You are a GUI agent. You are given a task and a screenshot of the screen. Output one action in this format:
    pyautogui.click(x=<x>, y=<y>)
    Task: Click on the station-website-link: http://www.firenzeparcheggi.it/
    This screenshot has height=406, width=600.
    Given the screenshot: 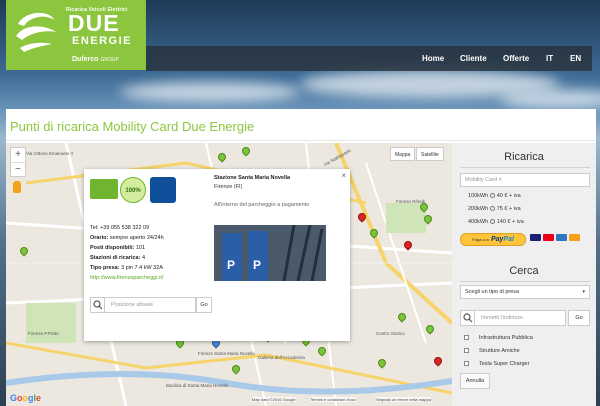 What is the action you would take?
    pyautogui.click(x=126, y=278)
    